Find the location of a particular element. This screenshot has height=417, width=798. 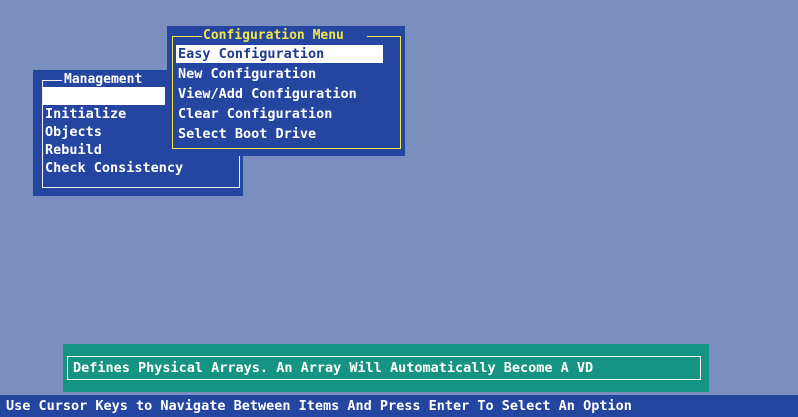

menu-item-easy-configuration: Easy Configuration is located at coordinates (279, 54).